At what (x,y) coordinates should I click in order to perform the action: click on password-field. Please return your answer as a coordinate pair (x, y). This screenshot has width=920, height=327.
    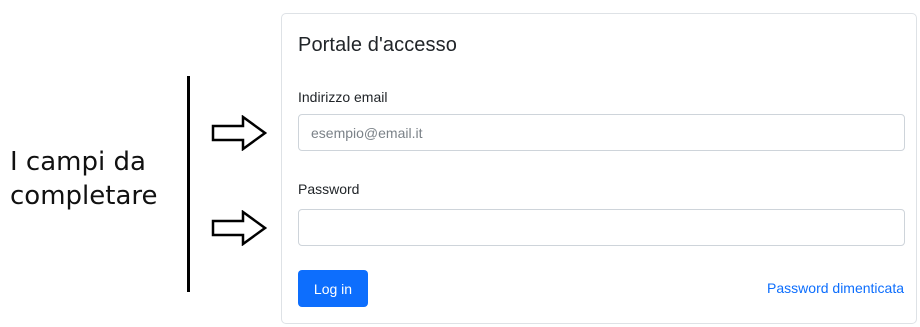
    Looking at the image, I should click on (601, 227).